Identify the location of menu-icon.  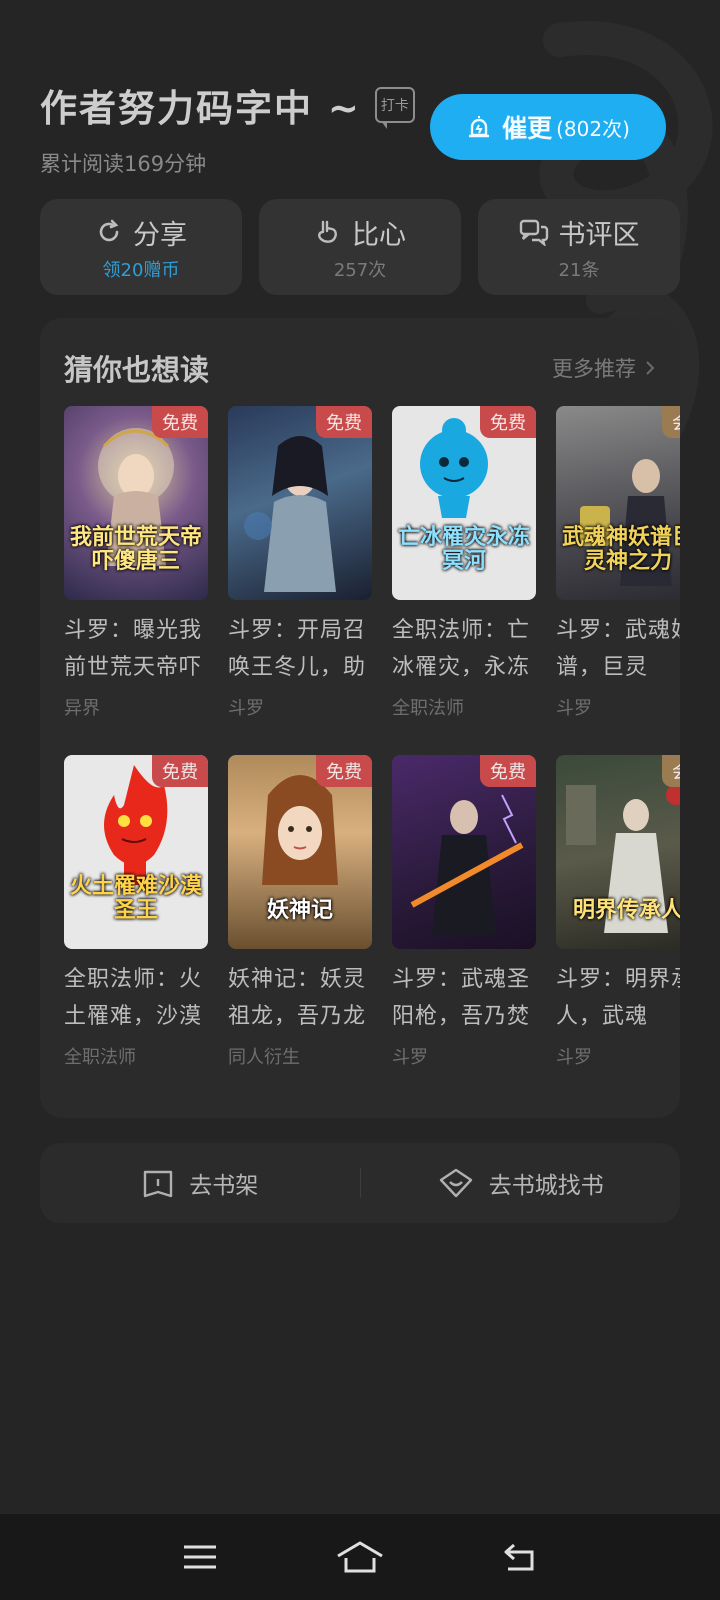
(200, 1557).